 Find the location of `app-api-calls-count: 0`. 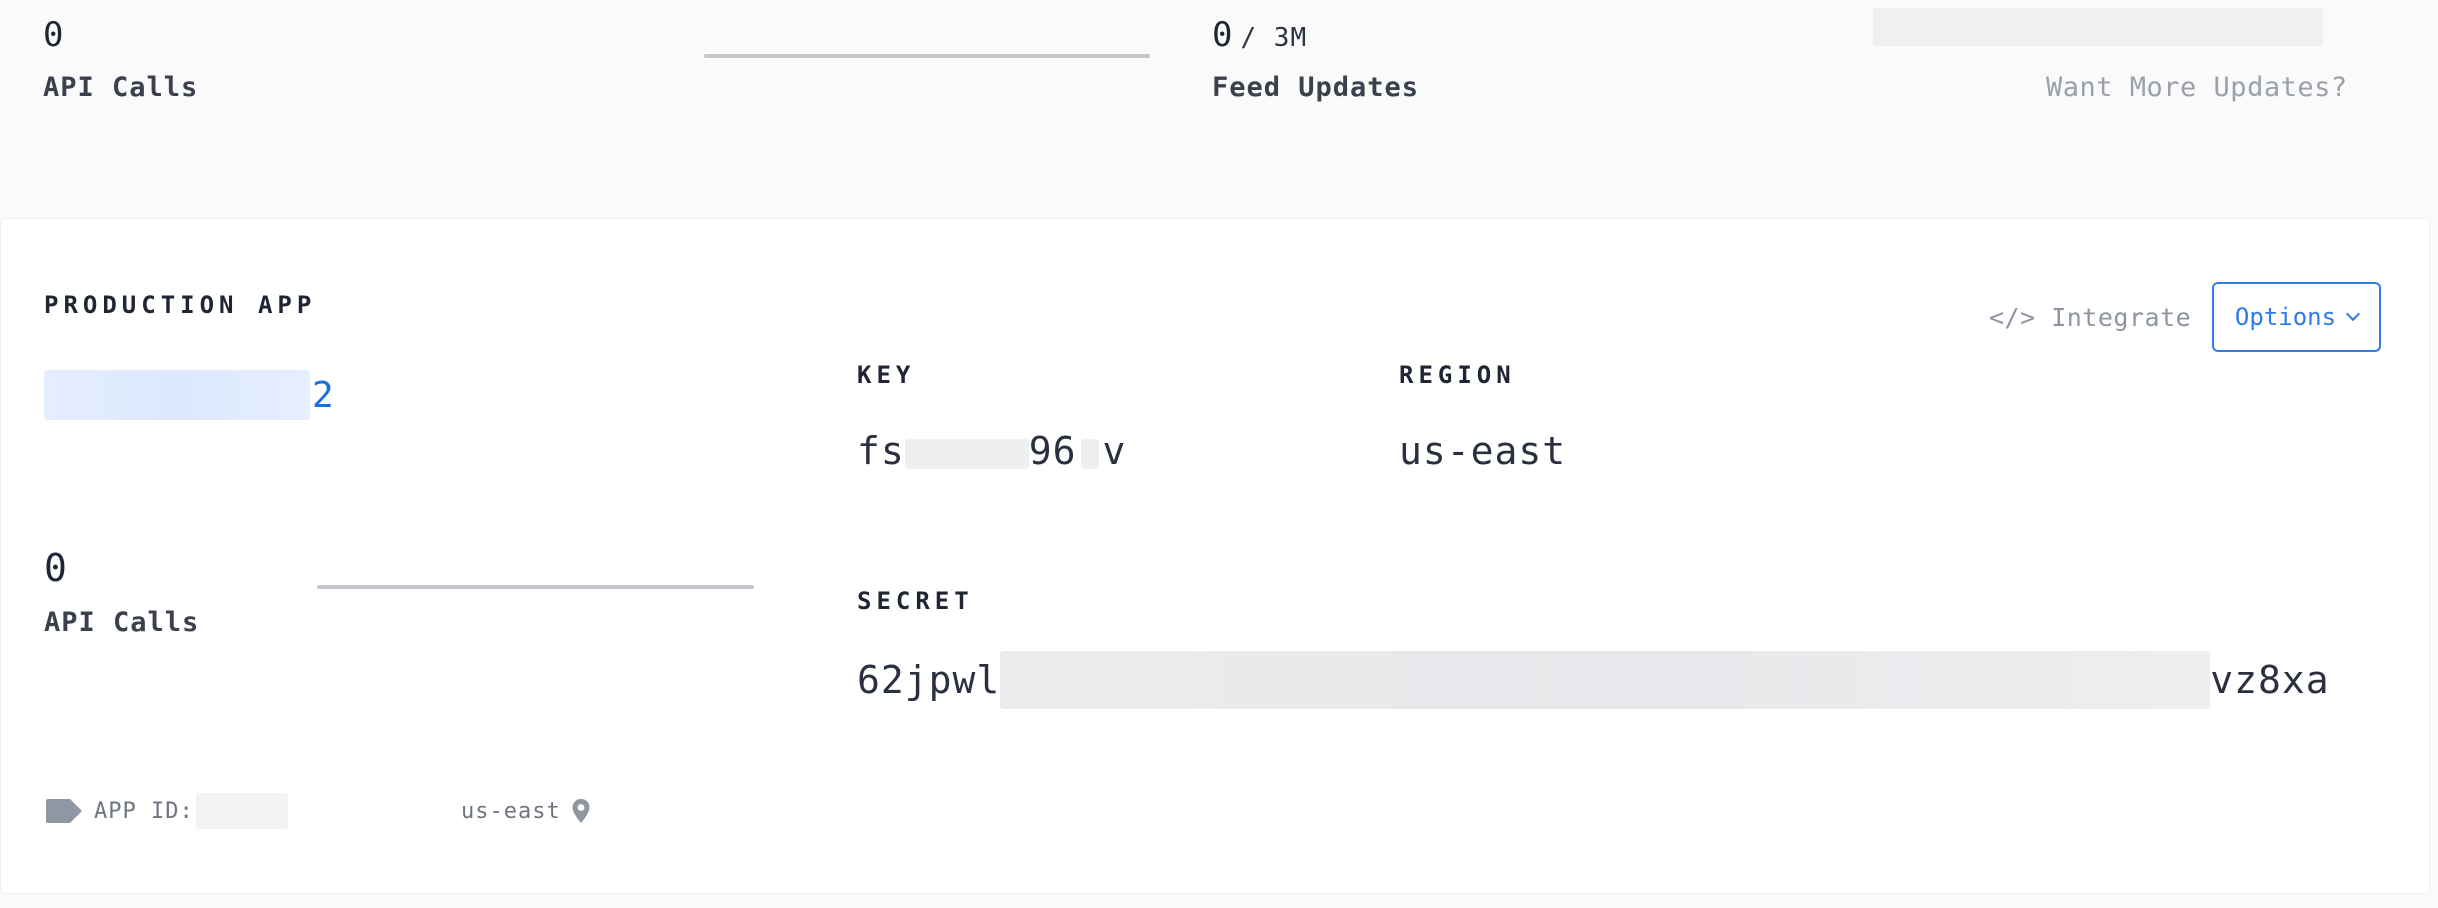

app-api-calls-count: 0 is located at coordinates (55, 568).